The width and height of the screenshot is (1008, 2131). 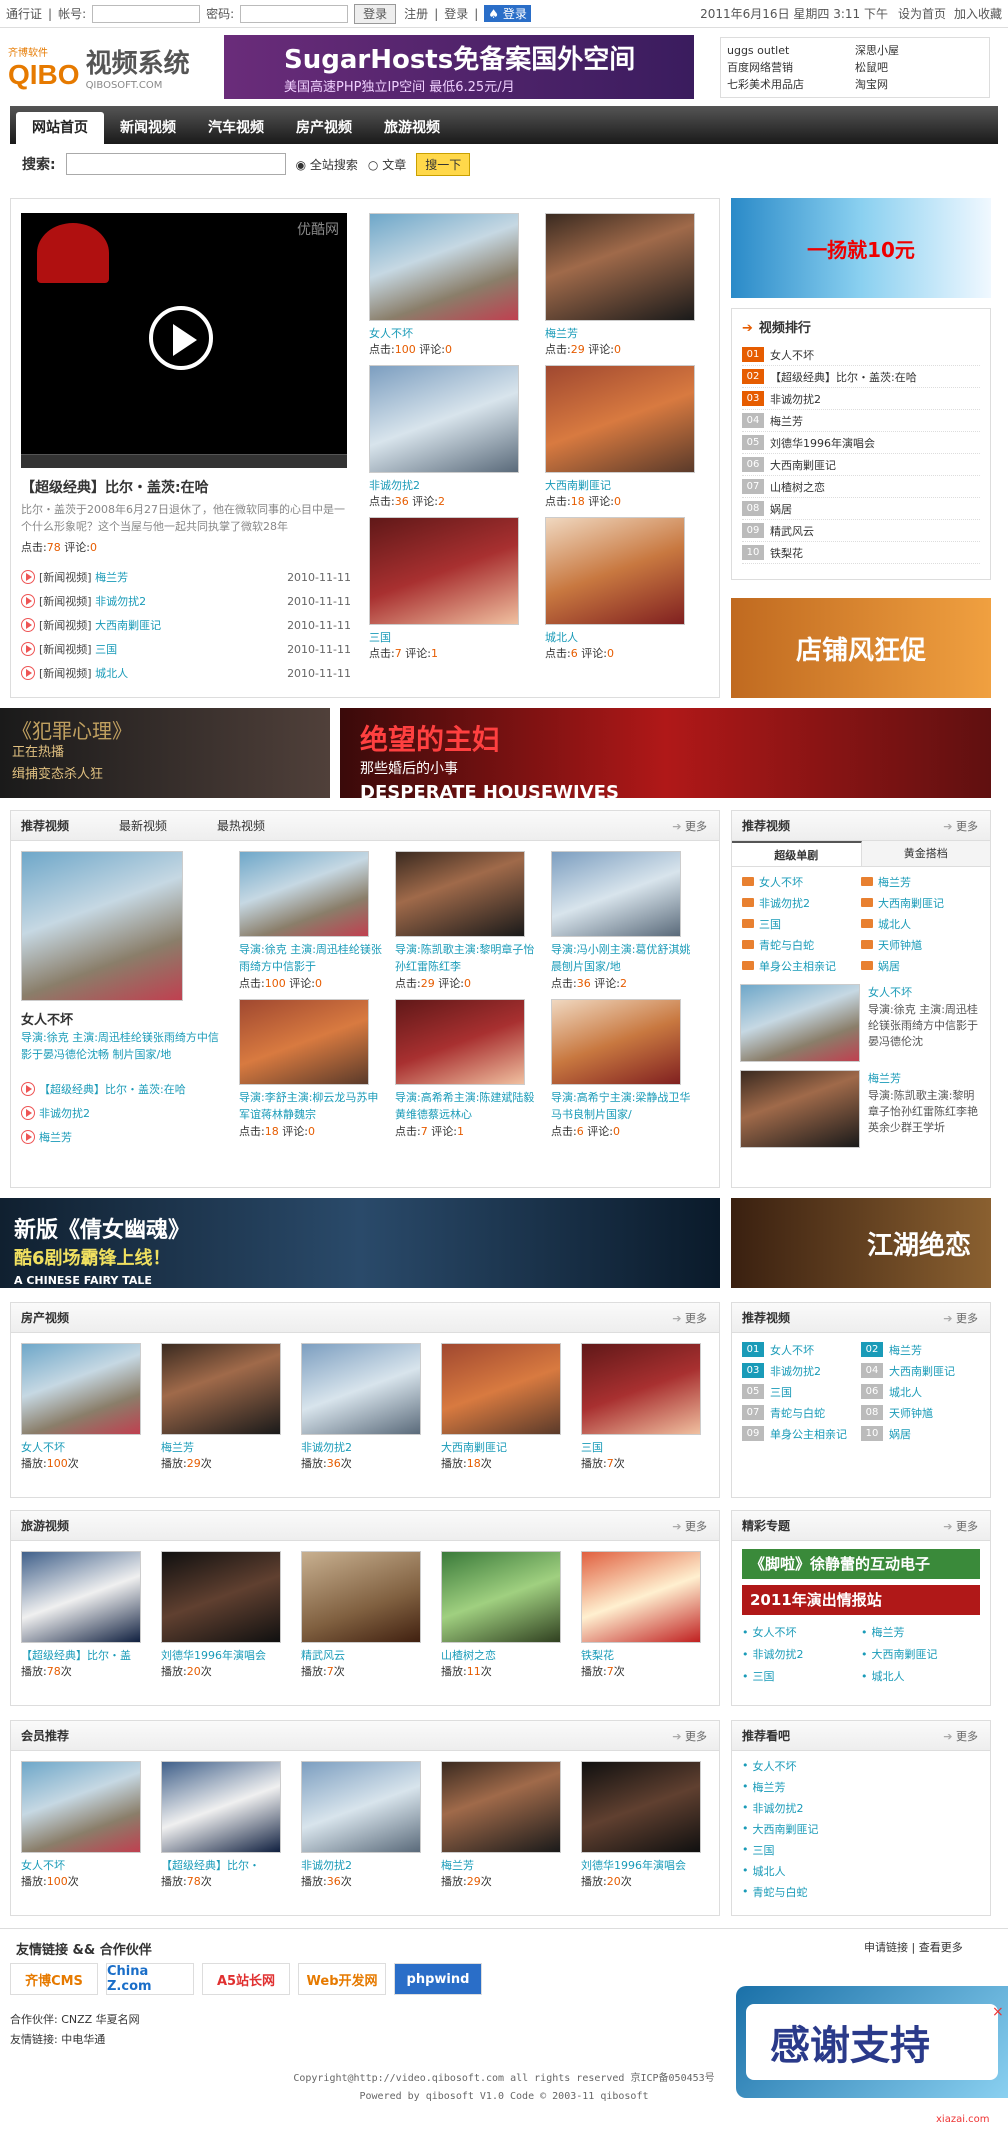 What do you see at coordinates (641, 1865) in the screenshot?
I see `video-title: 刘德华1996年演唱会` at bounding box center [641, 1865].